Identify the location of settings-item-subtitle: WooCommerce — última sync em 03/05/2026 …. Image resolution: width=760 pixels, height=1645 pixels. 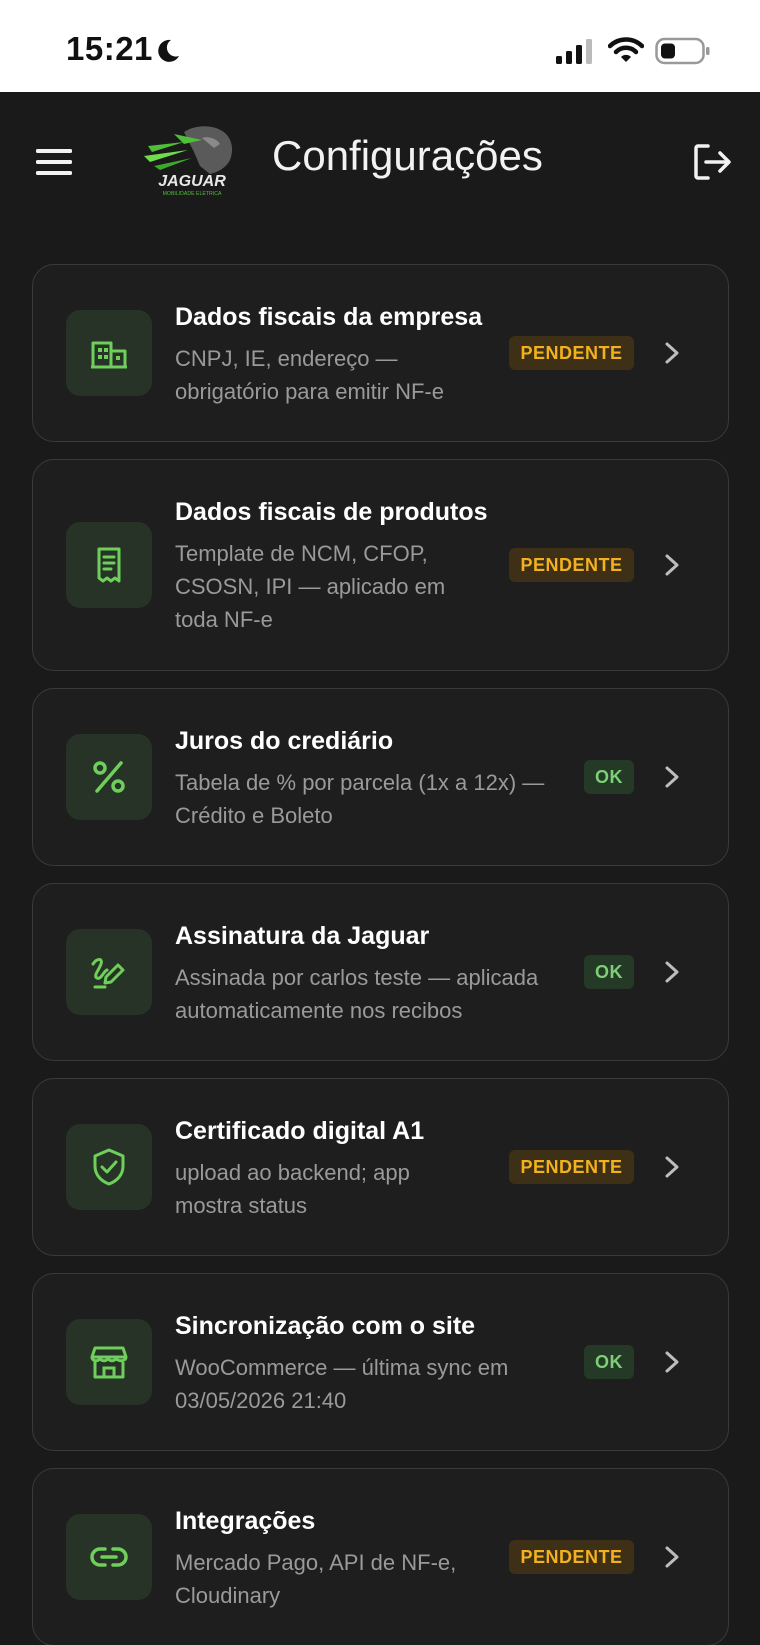
(342, 1384).